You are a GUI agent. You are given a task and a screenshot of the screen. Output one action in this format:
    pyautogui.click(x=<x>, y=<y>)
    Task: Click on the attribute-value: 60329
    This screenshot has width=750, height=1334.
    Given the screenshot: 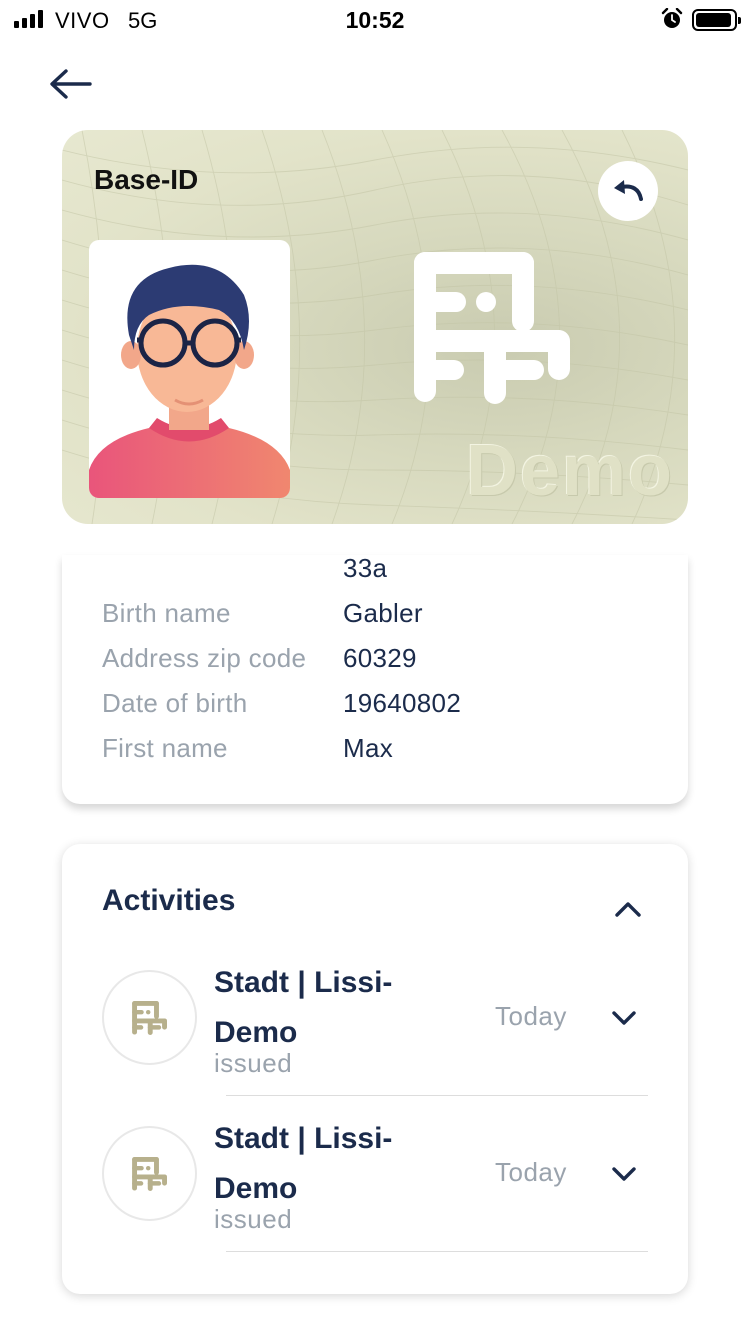 What is the action you would take?
    pyautogui.click(x=380, y=658)
    